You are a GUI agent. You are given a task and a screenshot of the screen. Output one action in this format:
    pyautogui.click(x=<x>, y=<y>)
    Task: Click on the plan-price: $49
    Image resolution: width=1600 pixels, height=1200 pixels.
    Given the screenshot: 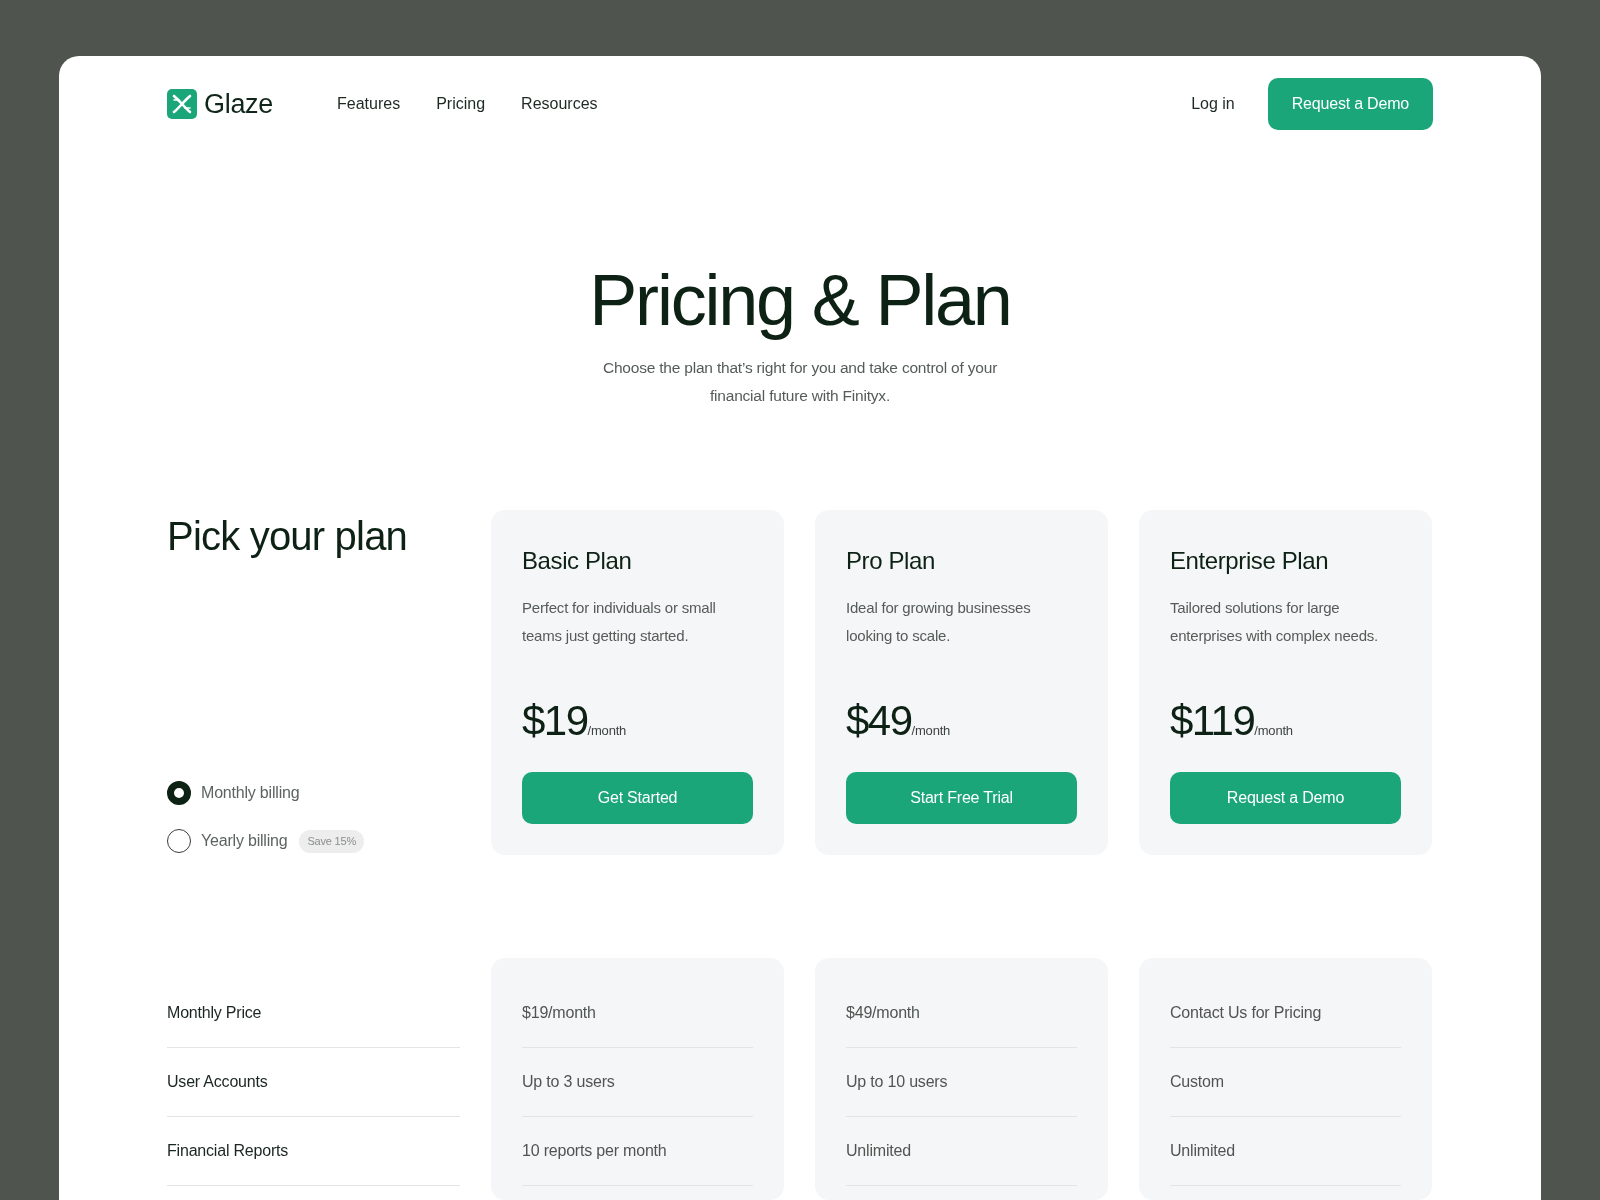 What is the action you would take?
    pyautogui.click(x=879, y=721)
    